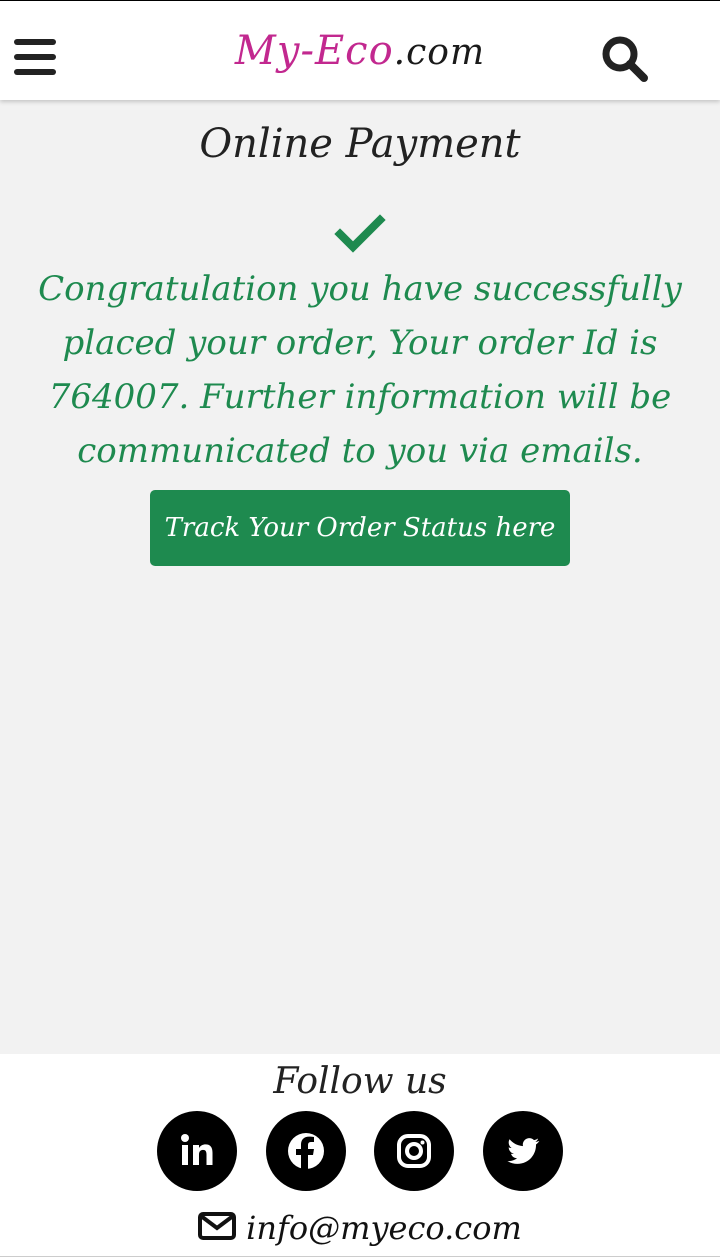 Image resolution: width=720 pixels, height=1257 pixels. What do you see at coordinates (360, 1081) in the screenshot?
I see `follow-us-heading: Follow us` at bounding box center [360, 1081].